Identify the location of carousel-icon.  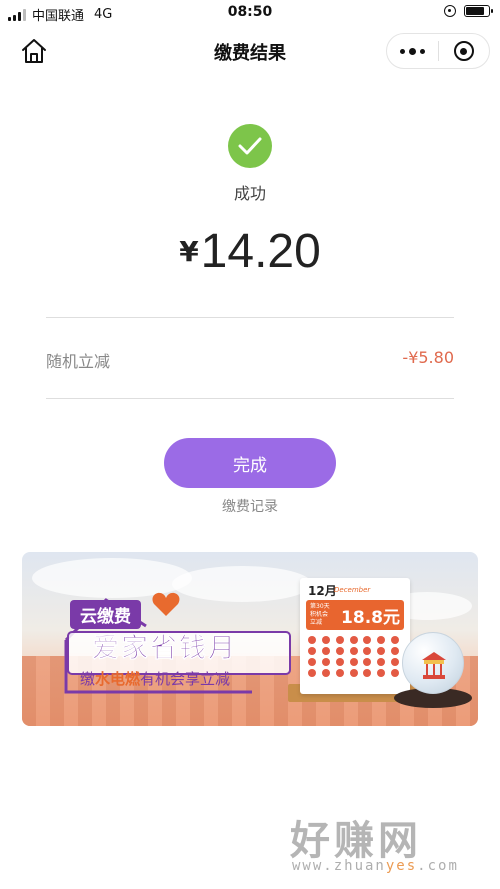
(434, 665).